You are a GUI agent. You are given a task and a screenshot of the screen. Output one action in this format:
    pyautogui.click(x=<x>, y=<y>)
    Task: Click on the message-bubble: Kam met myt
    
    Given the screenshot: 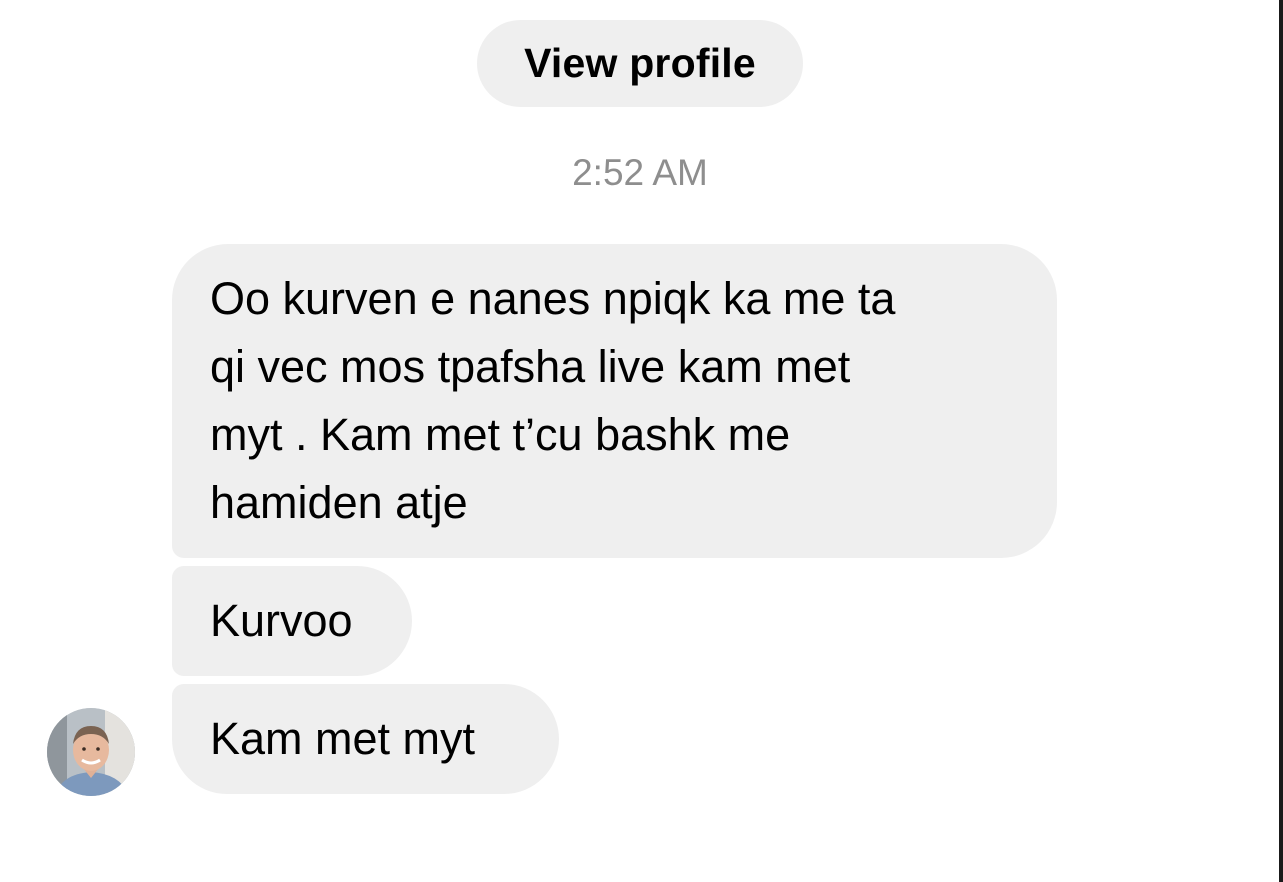 What is the action you would take?
    pyautogui.click(x=365, y=739)
    